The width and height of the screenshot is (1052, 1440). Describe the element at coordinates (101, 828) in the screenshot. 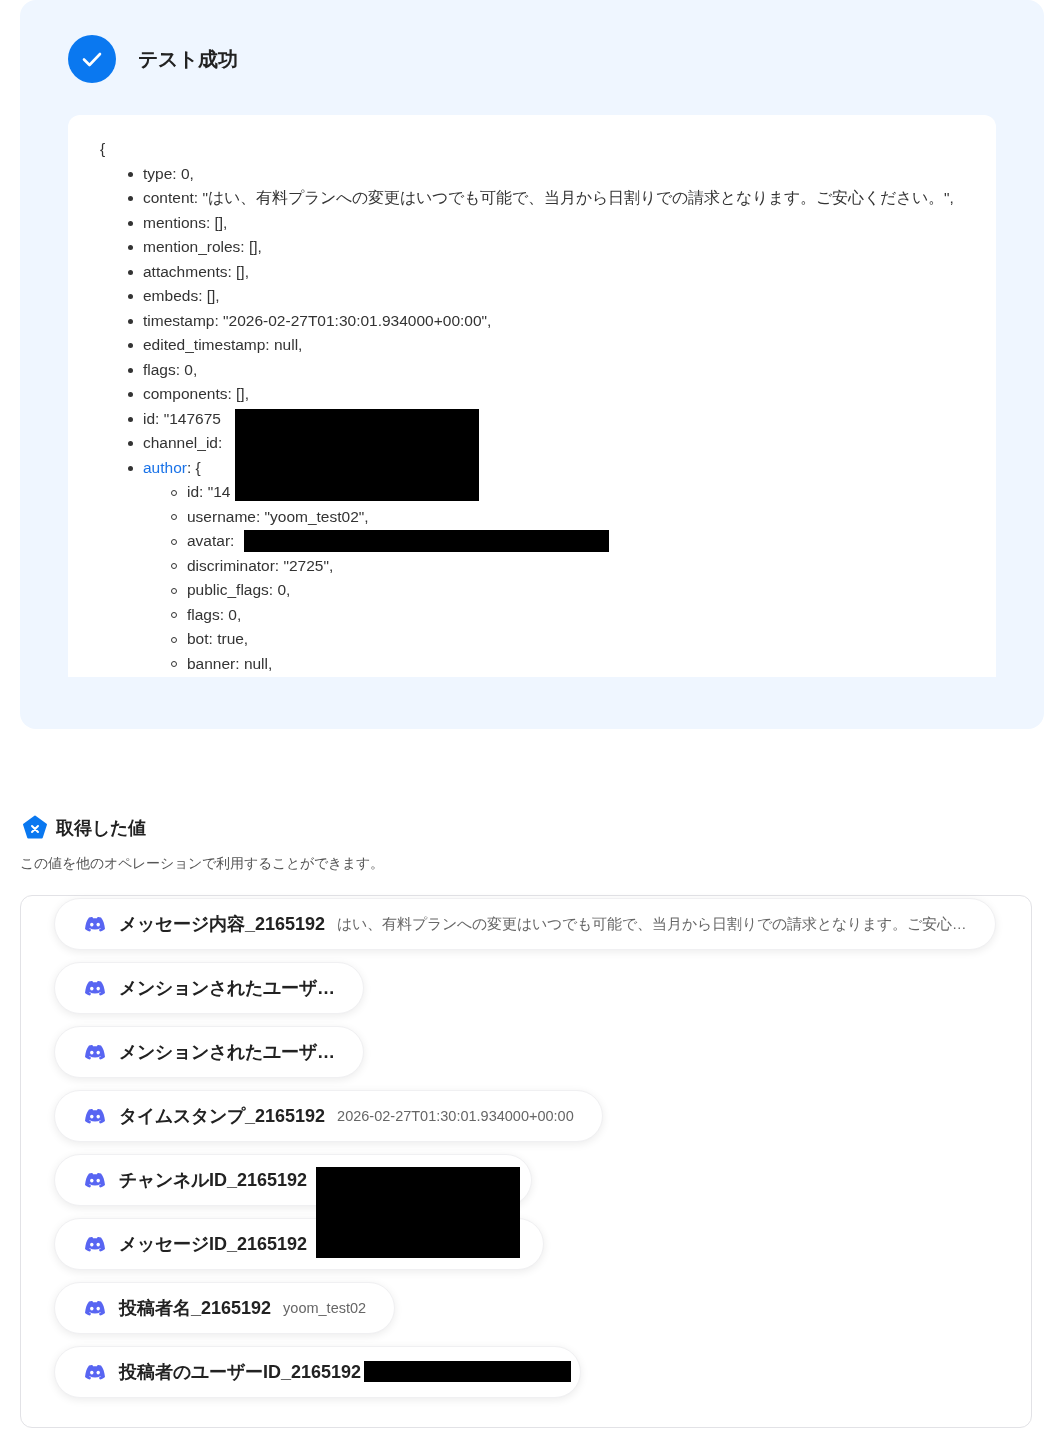

I see `section-title: 取得した値` at that location.